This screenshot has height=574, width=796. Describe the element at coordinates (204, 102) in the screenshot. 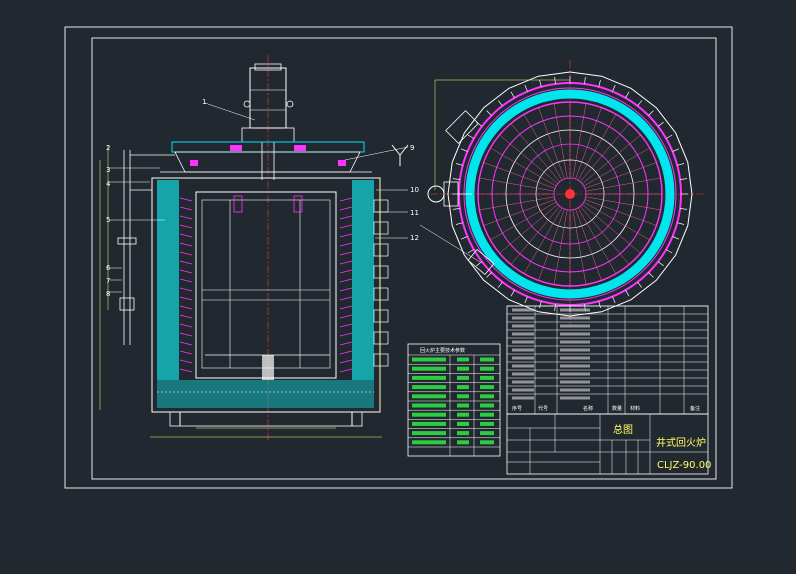

I see `part-number-1: 1` at that location.